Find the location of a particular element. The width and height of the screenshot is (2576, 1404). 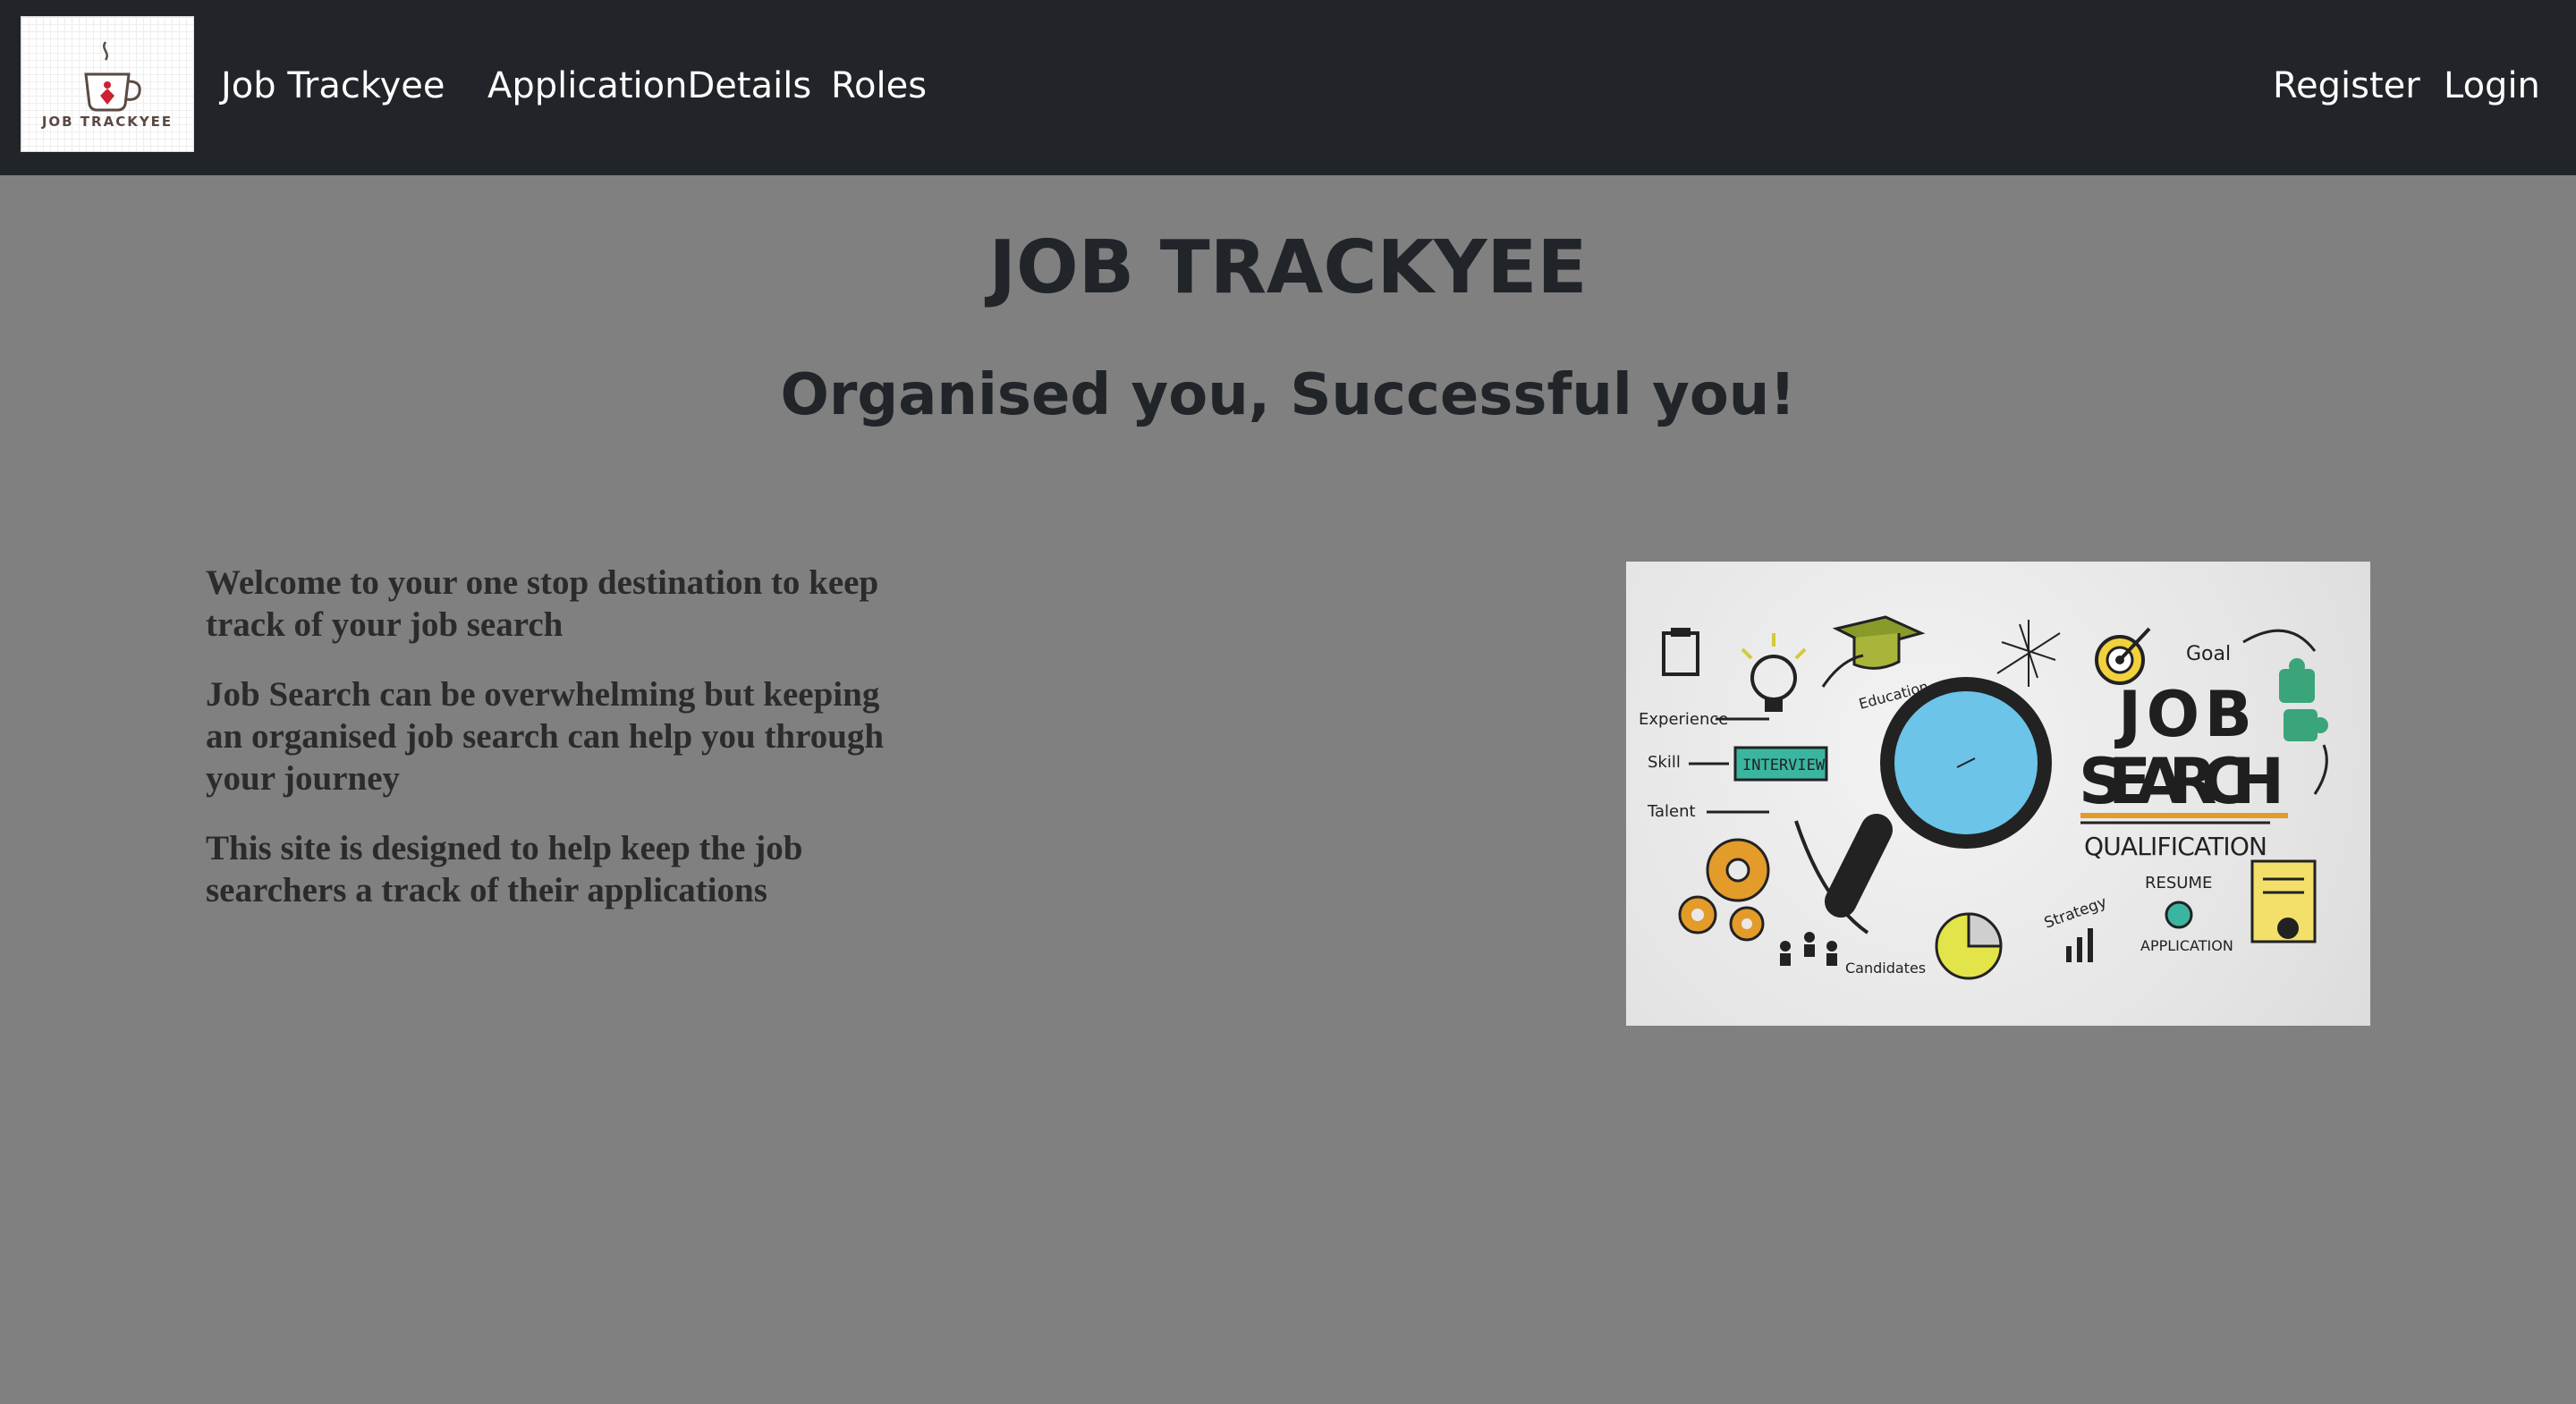

brand-logo: JOB TRACKYEE is located at coordinates (107, 84).